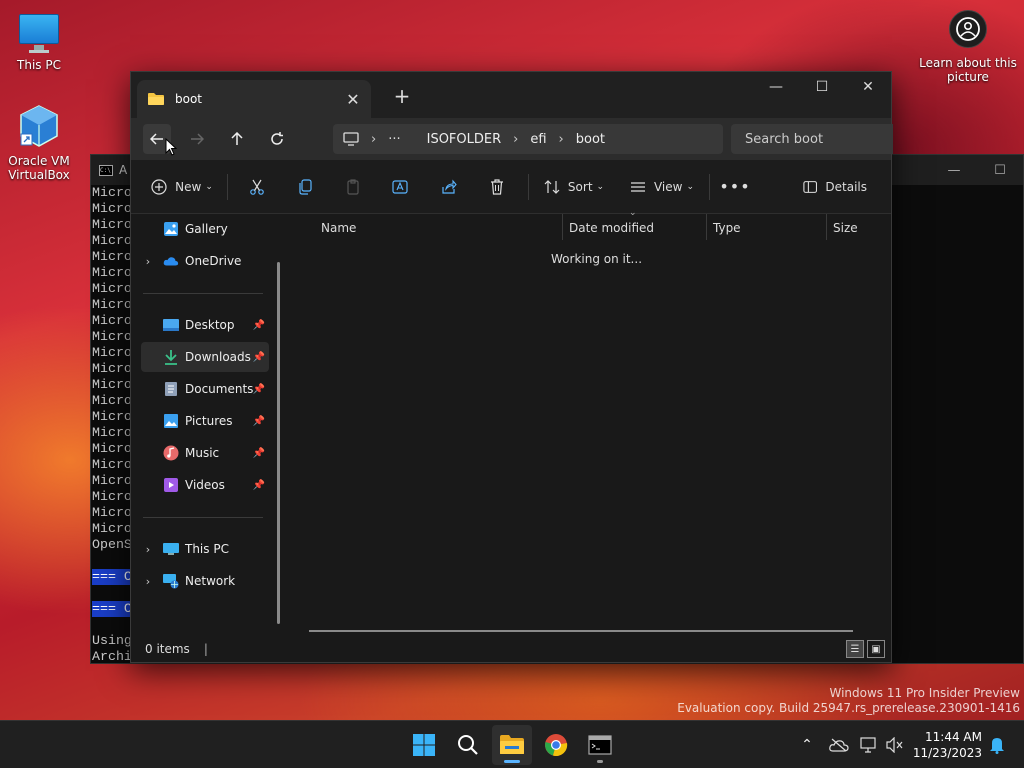 The image size is (1024, 768). I want to click on network-tray, so click(869, 744).